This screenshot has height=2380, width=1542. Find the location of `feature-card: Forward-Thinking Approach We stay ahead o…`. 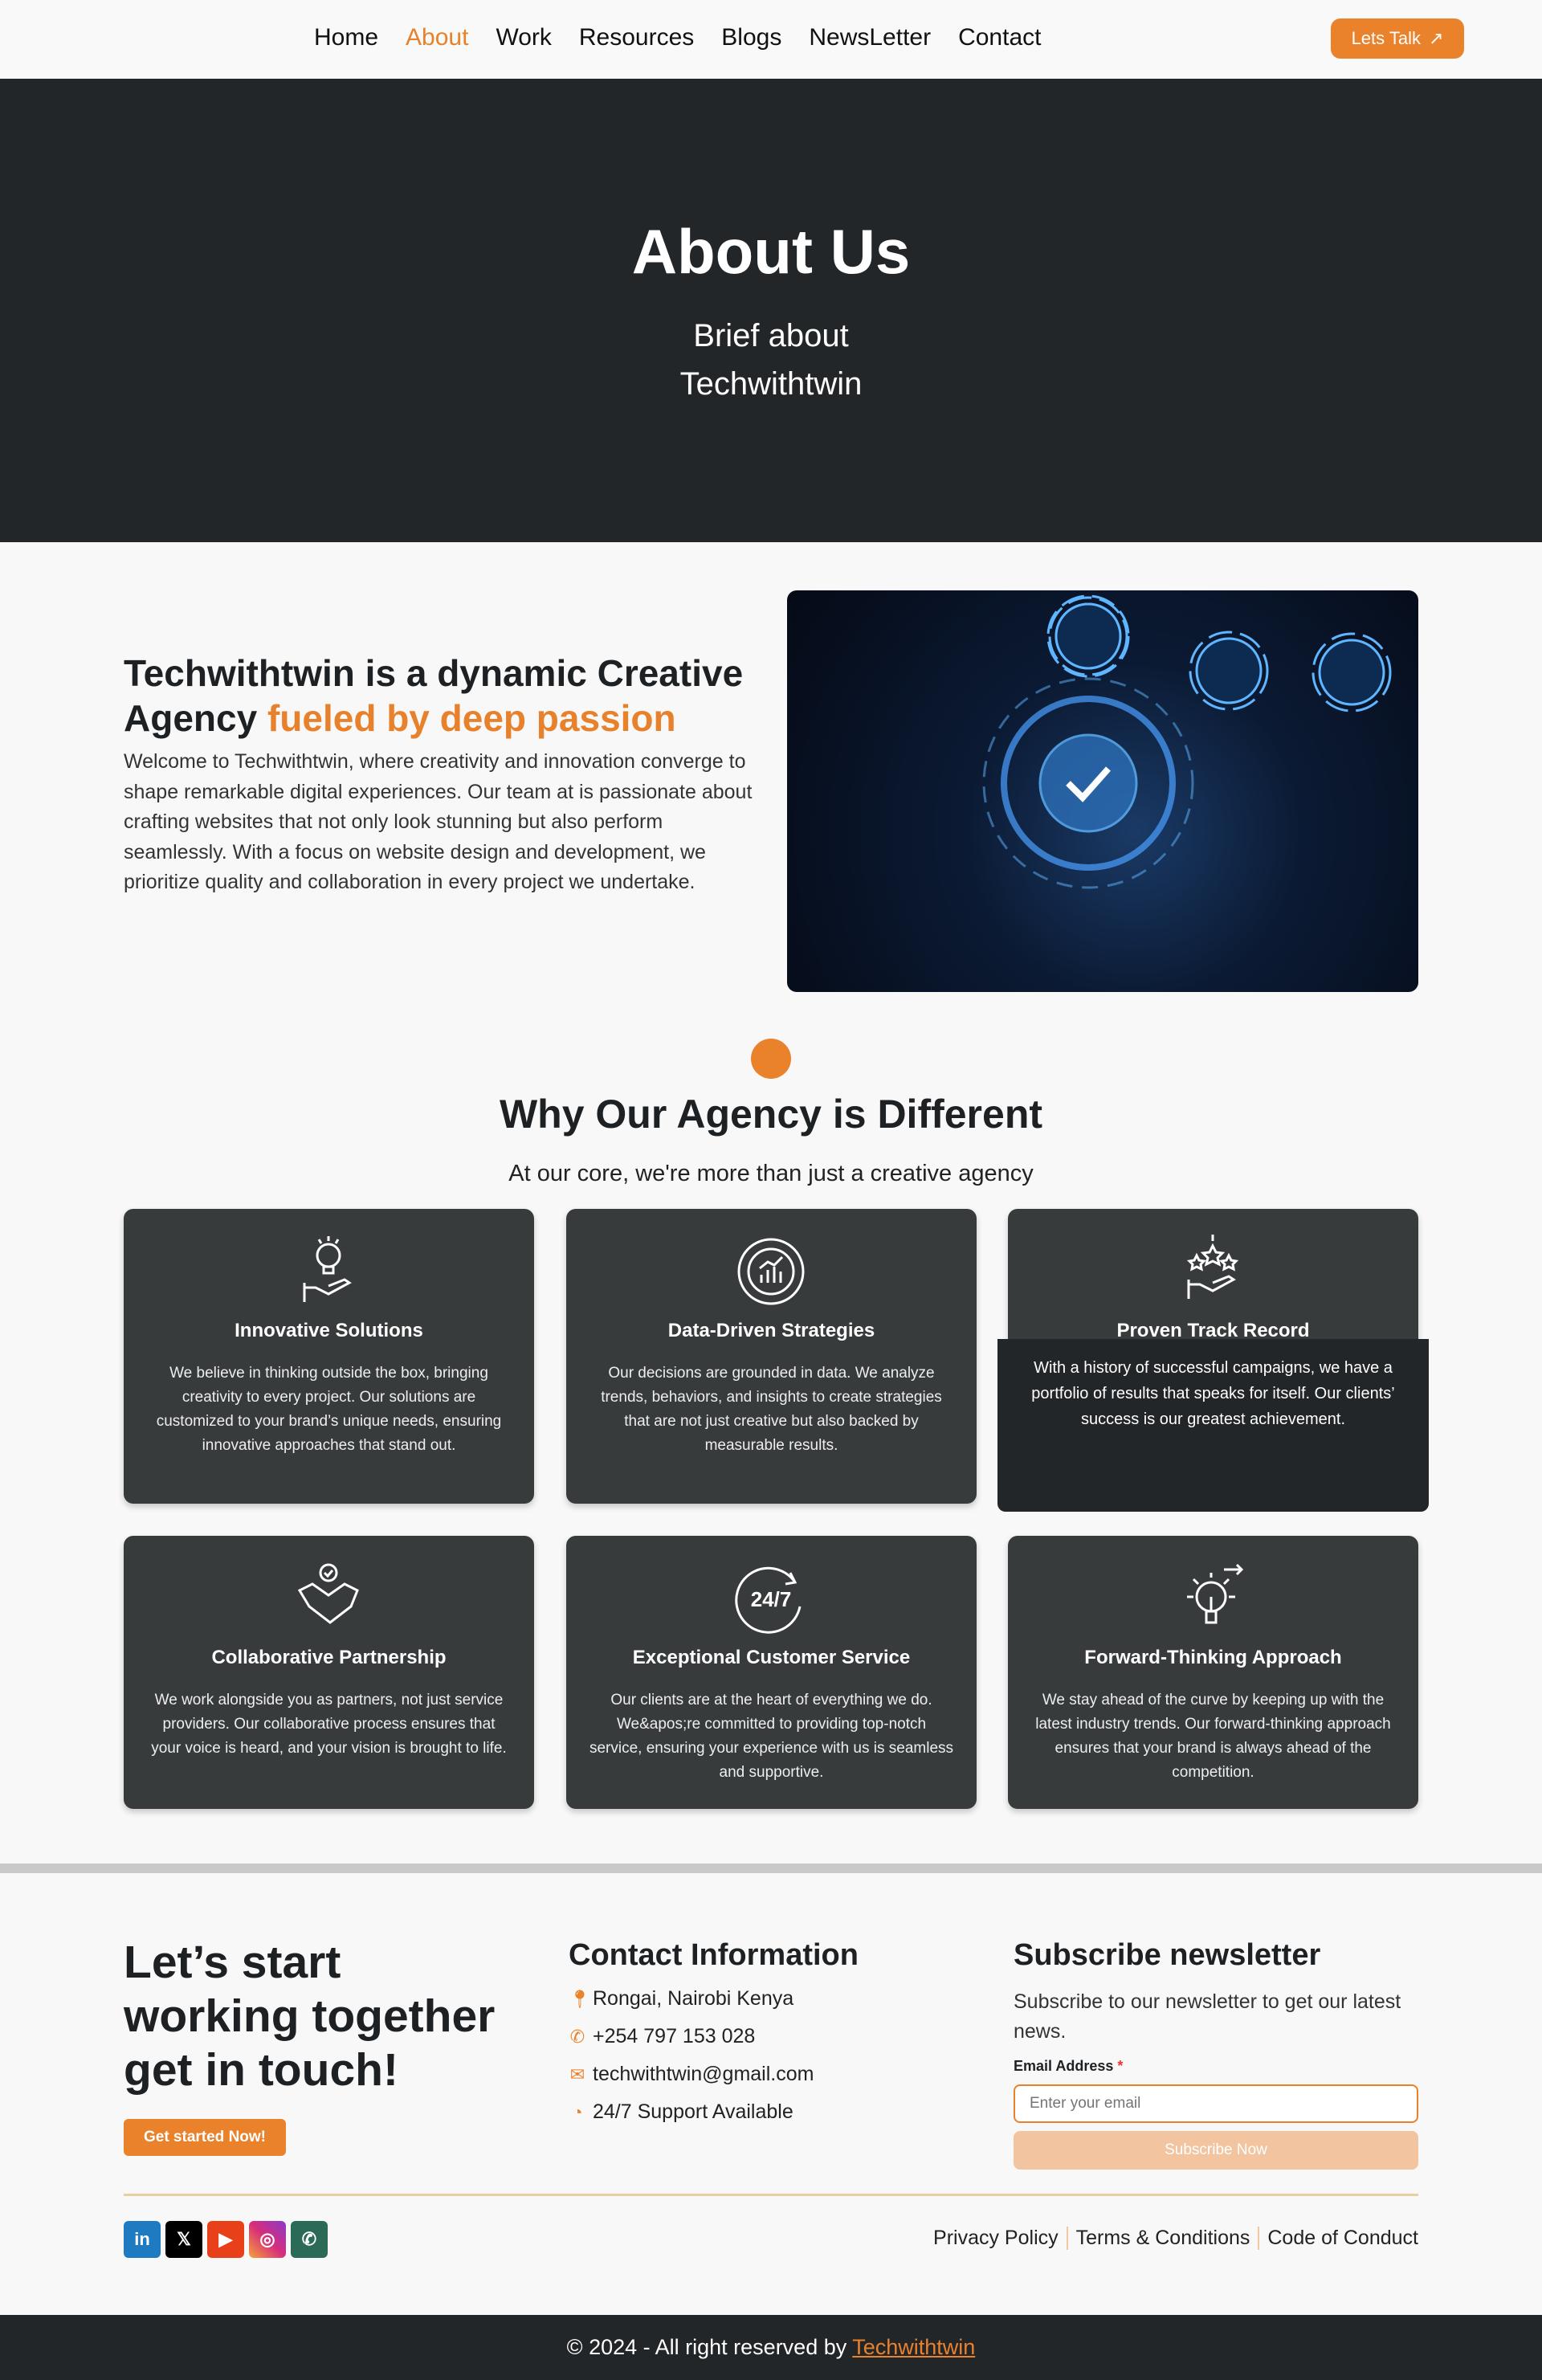

feature-card: Forward-Thinking Approach We stay ahead o… is located at coordinates (1213, 1672).